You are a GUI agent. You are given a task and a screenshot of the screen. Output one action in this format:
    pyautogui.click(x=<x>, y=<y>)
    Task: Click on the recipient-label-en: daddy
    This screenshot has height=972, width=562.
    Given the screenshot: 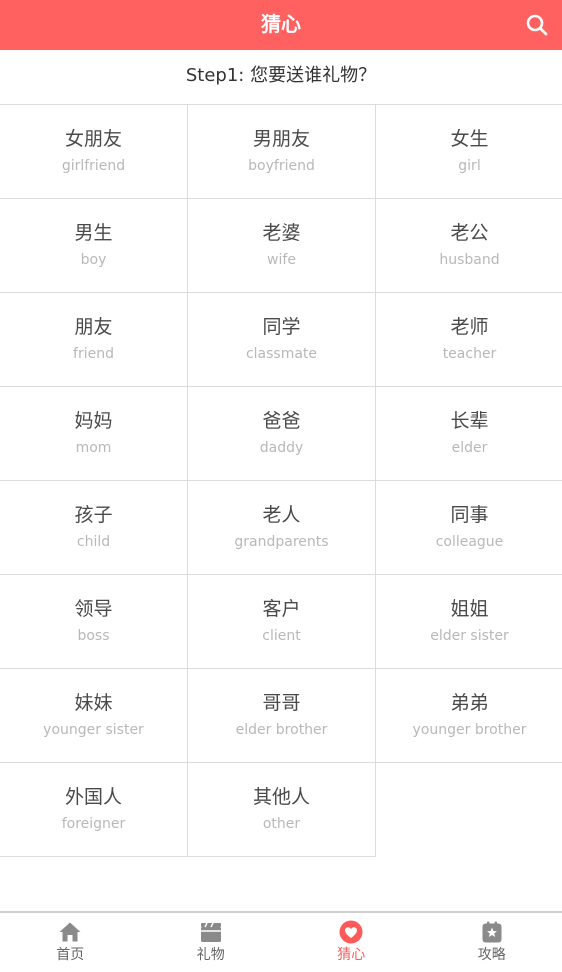 What is the action you would take?
    pyautogui.click(x=281, y=448)
    